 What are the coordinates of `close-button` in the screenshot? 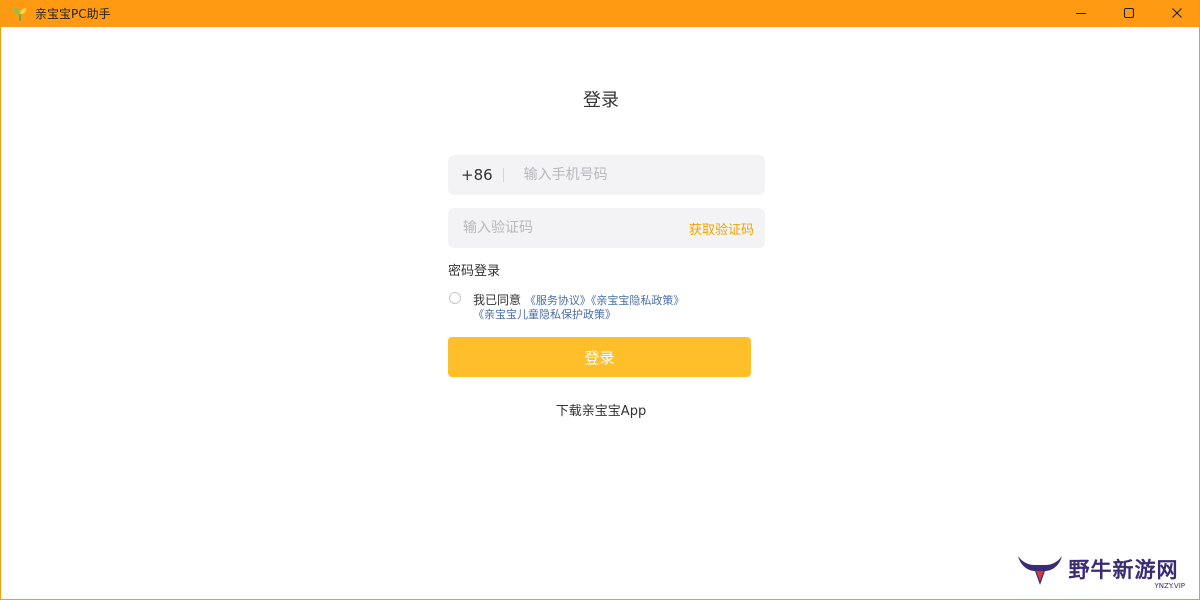 It's located at (1176, 13).